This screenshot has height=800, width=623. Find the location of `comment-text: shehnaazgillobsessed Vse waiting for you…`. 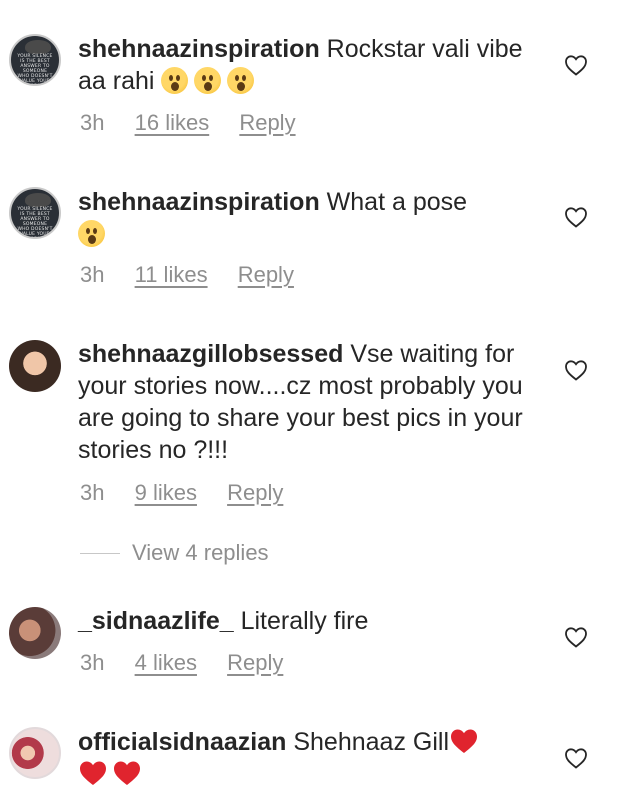

comment-text: shehnaazgillobsessed Vse waiting for you… is located at coordinates (313, 402).